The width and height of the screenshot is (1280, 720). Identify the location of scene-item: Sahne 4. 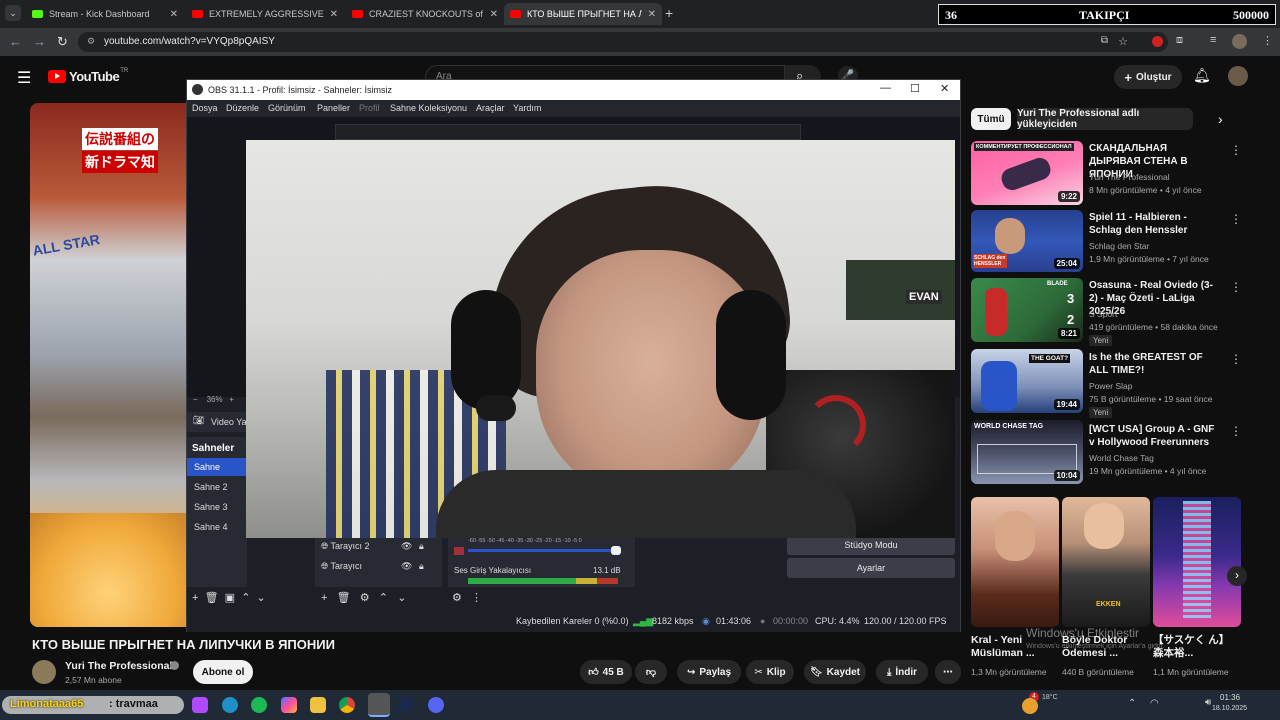
(221, 527).